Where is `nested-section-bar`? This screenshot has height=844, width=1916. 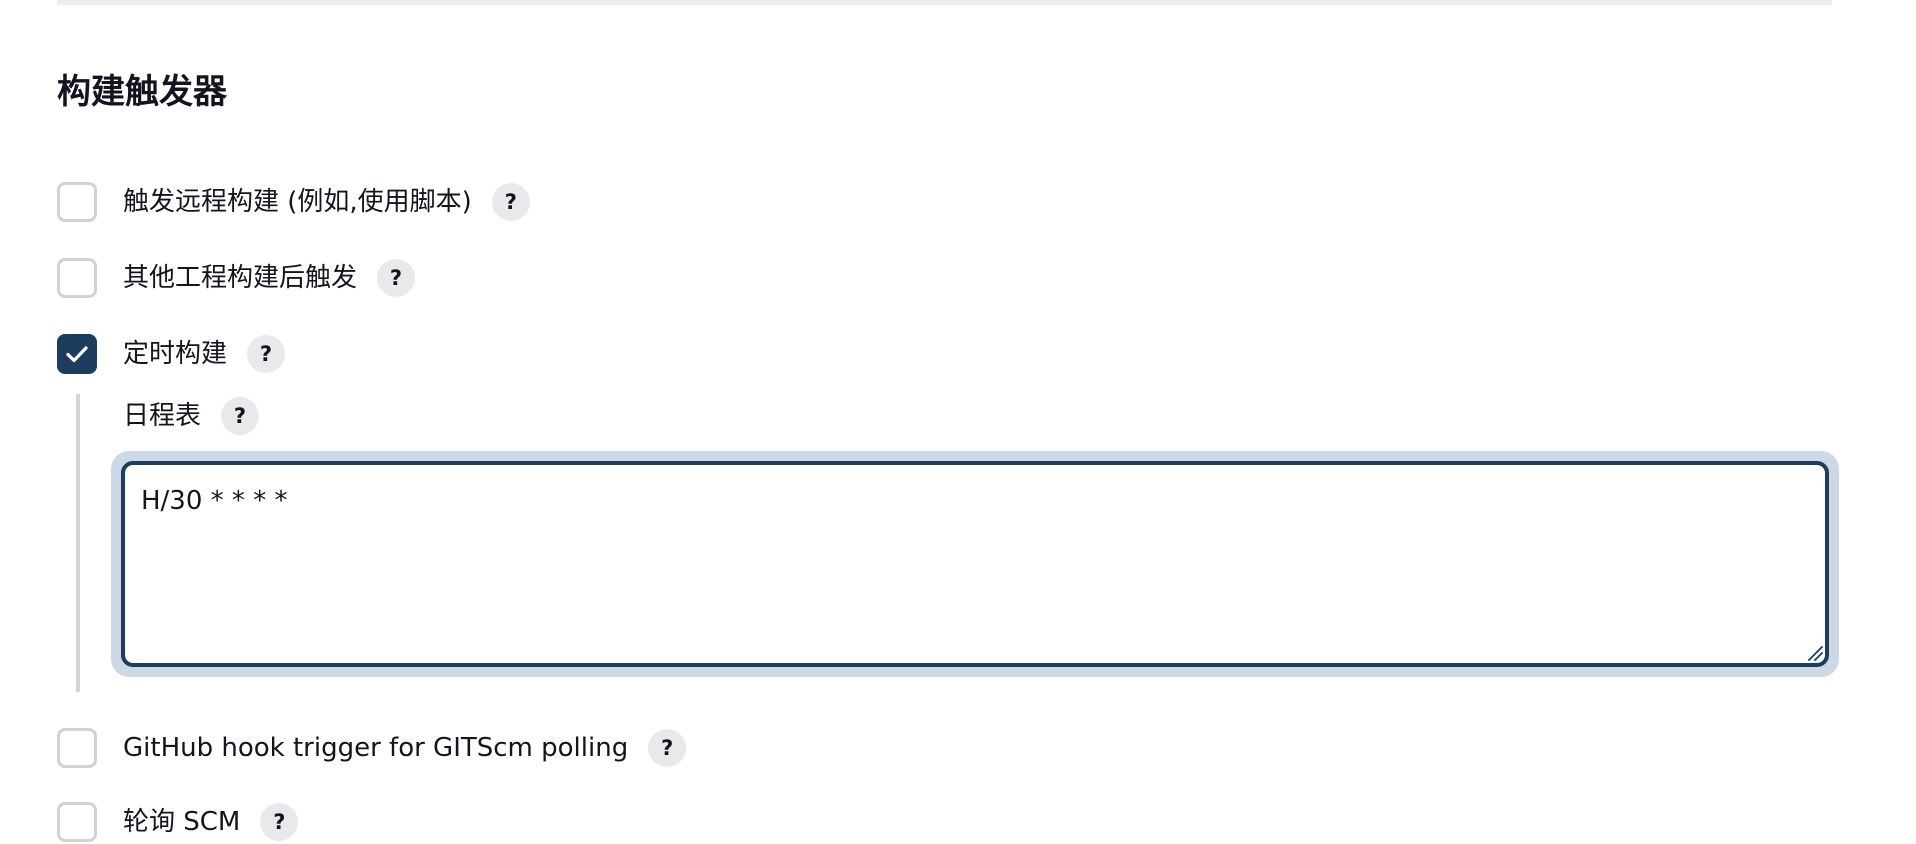 nested-section-bar is located at coordinates (78, 543).